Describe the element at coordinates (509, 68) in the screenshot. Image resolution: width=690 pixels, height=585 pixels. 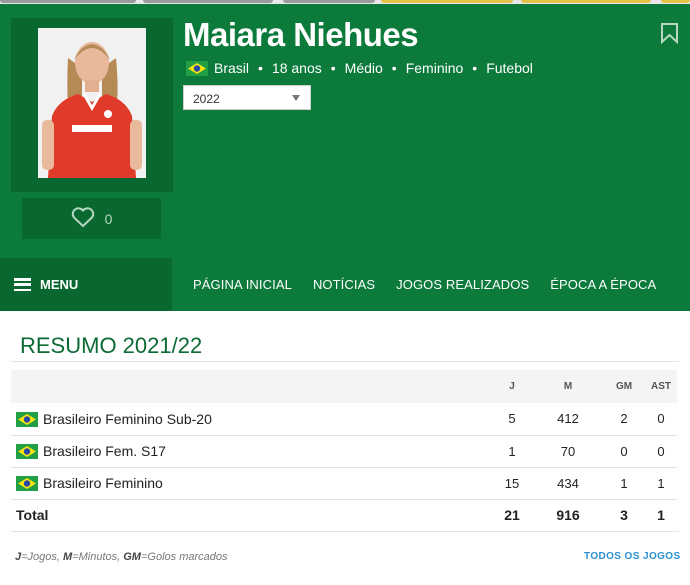
I see `player-sport: Futebol` at that location.